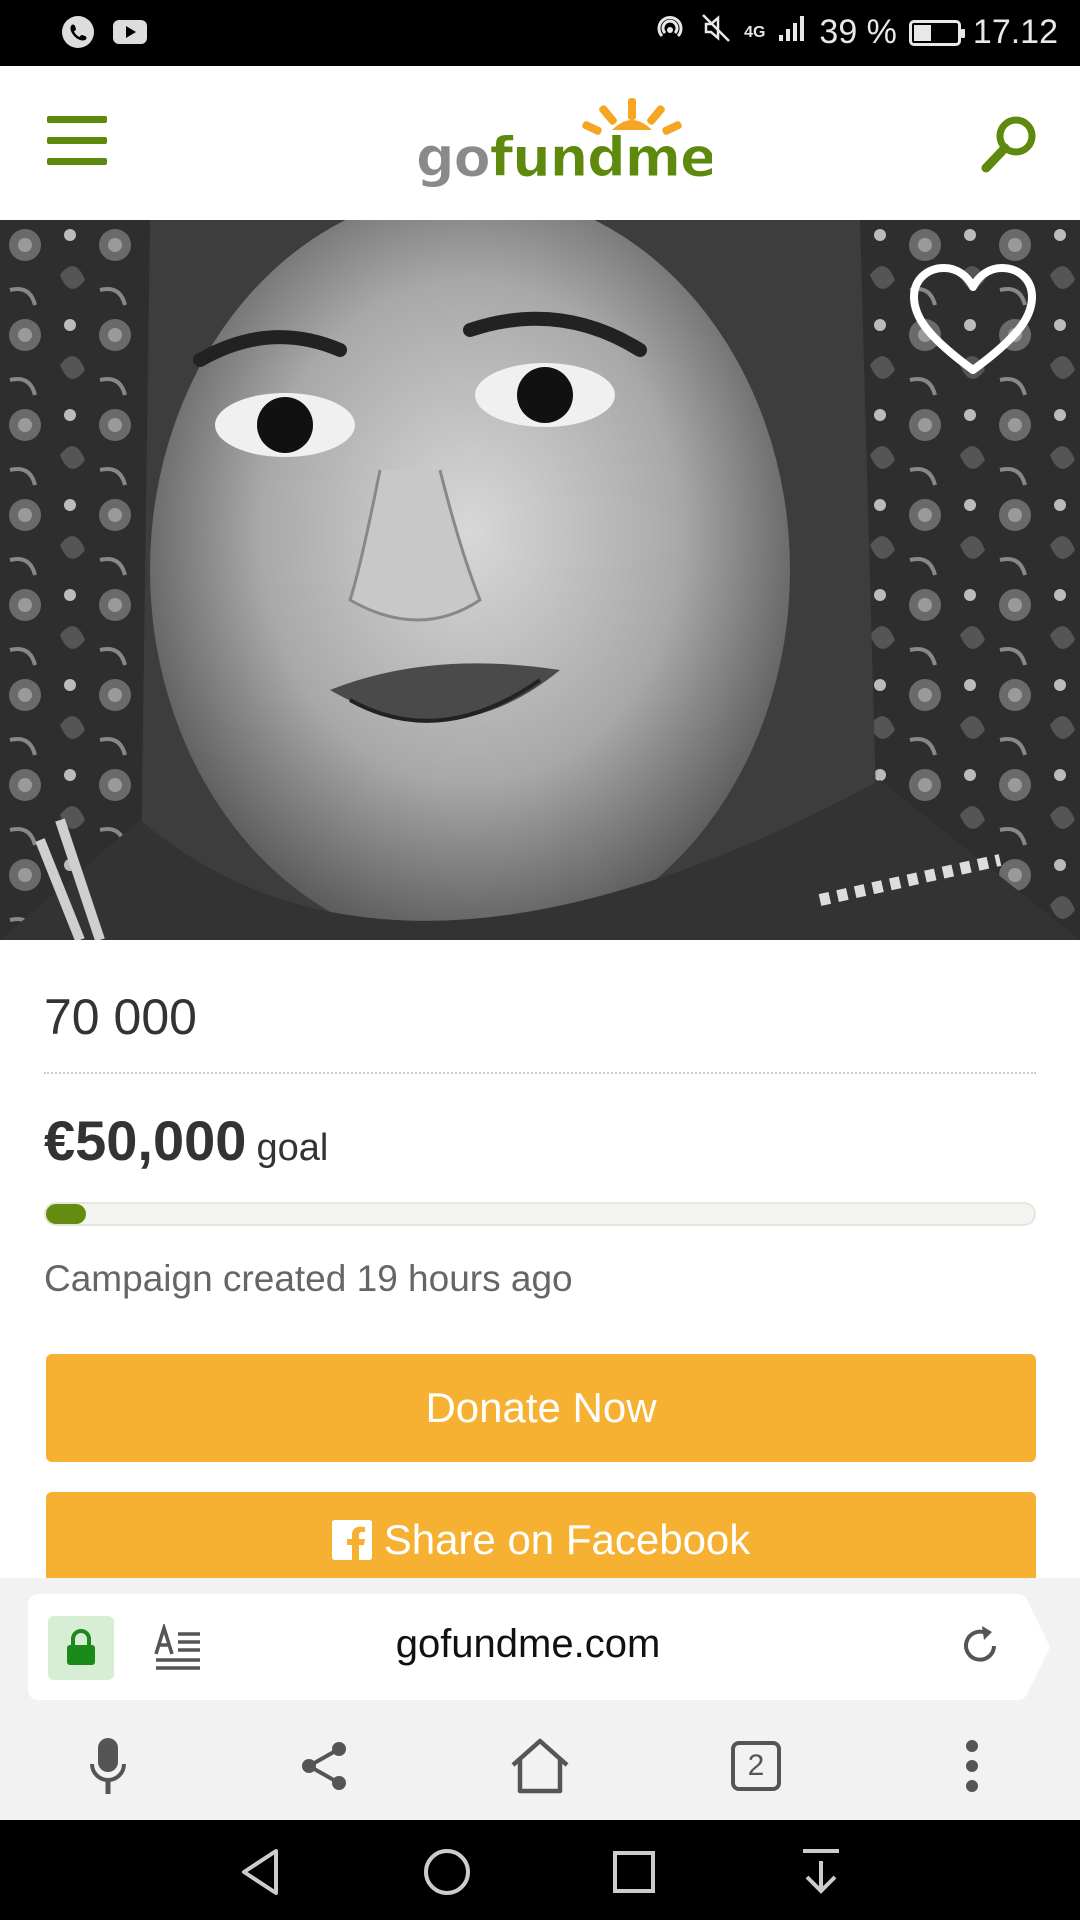  I want to click on battery-percent: 39 %, so click(858, 32).